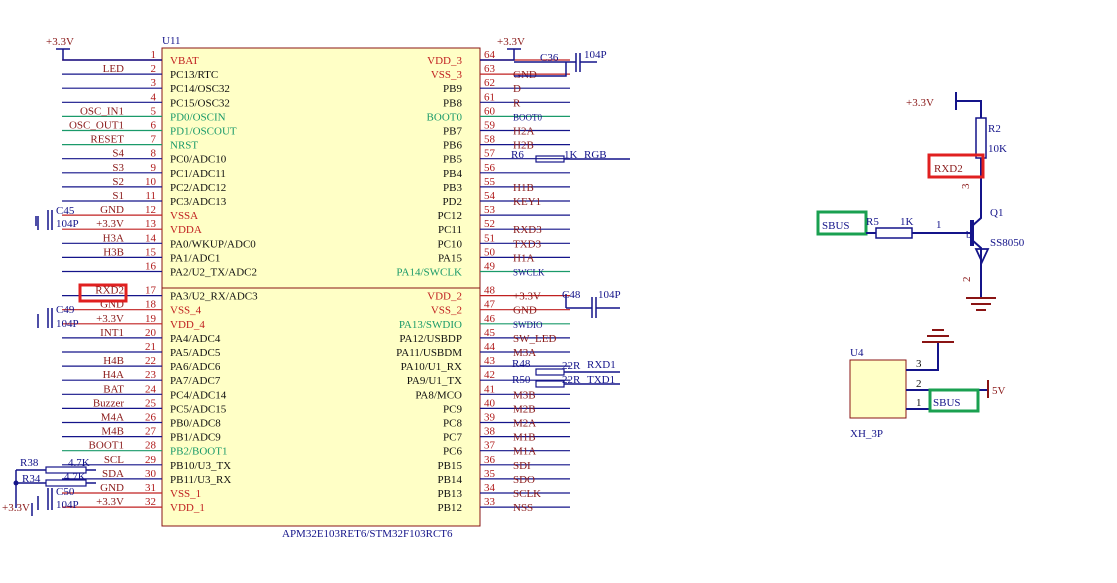 Image resolution: width=1117 pixels, height=583 pixels. What do you see at coordinates (490, 291) in the screenshot?
I see `right-pin-number: 48` at bounding box center [490, 291].